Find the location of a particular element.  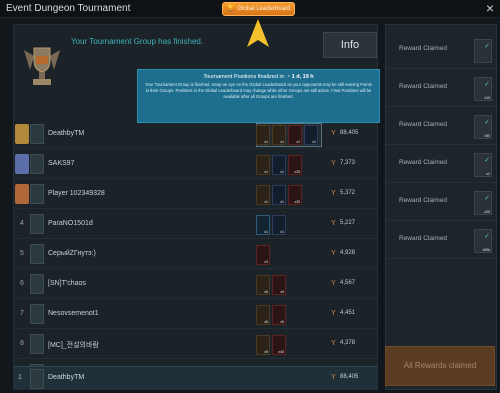

table-row: DeathbyTM x1 x1 x2 x1 Y 88,405 is located at coordinates (195, 135).